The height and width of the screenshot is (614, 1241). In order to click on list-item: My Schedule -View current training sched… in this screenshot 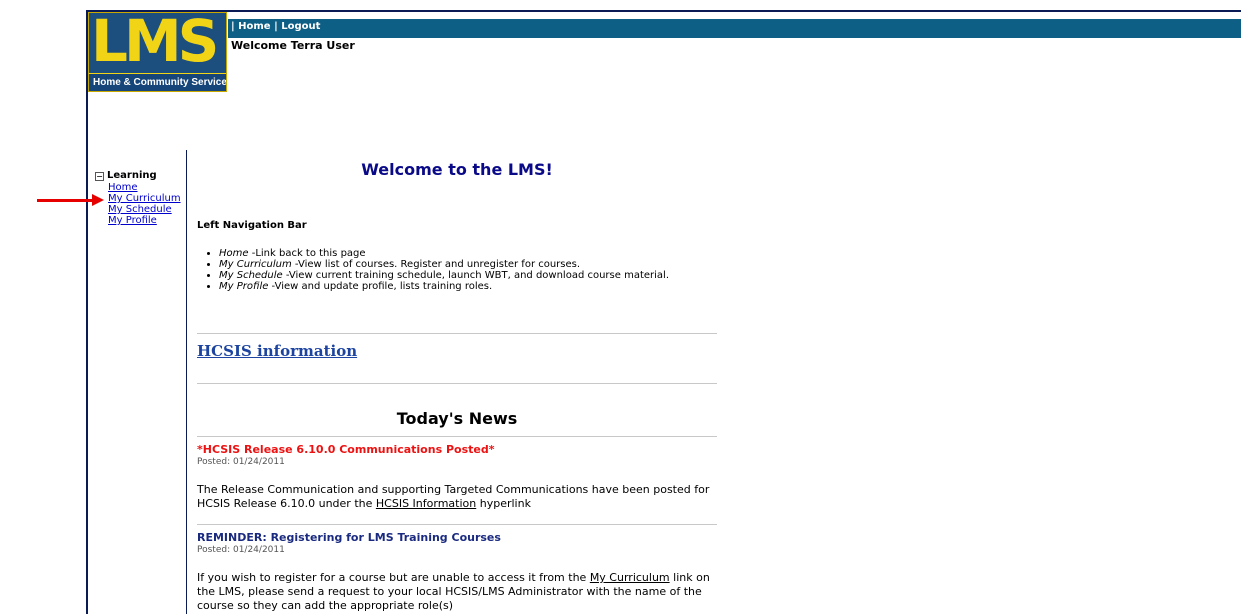, I will do `click(469, 275)`.